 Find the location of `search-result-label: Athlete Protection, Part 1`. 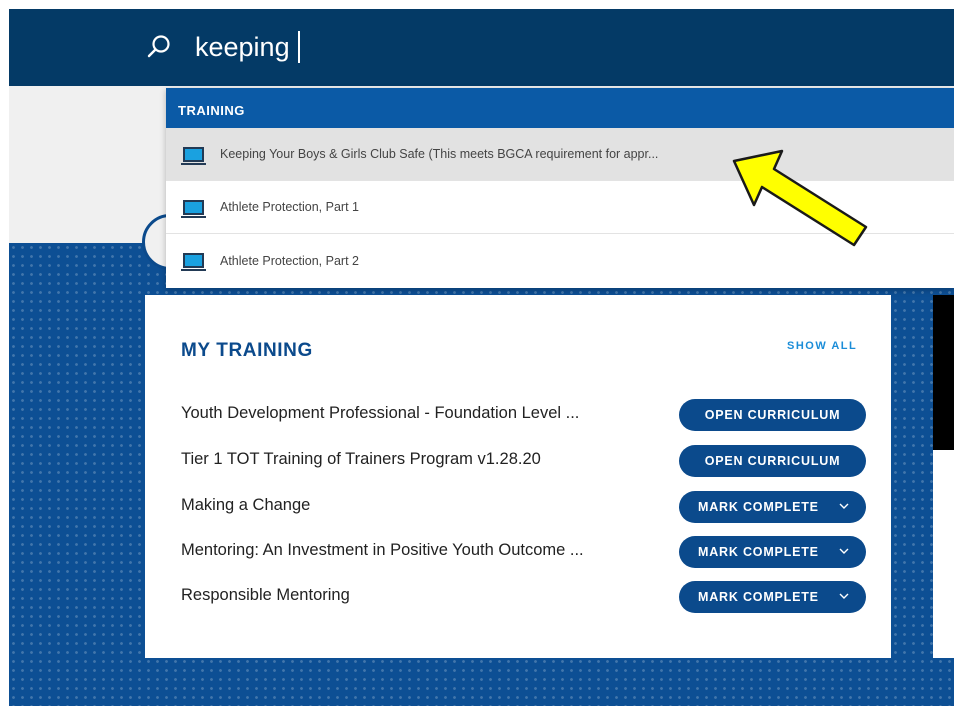

search-result-label: Athlete Protection, Part 1 is located at coordinates (289, 207).